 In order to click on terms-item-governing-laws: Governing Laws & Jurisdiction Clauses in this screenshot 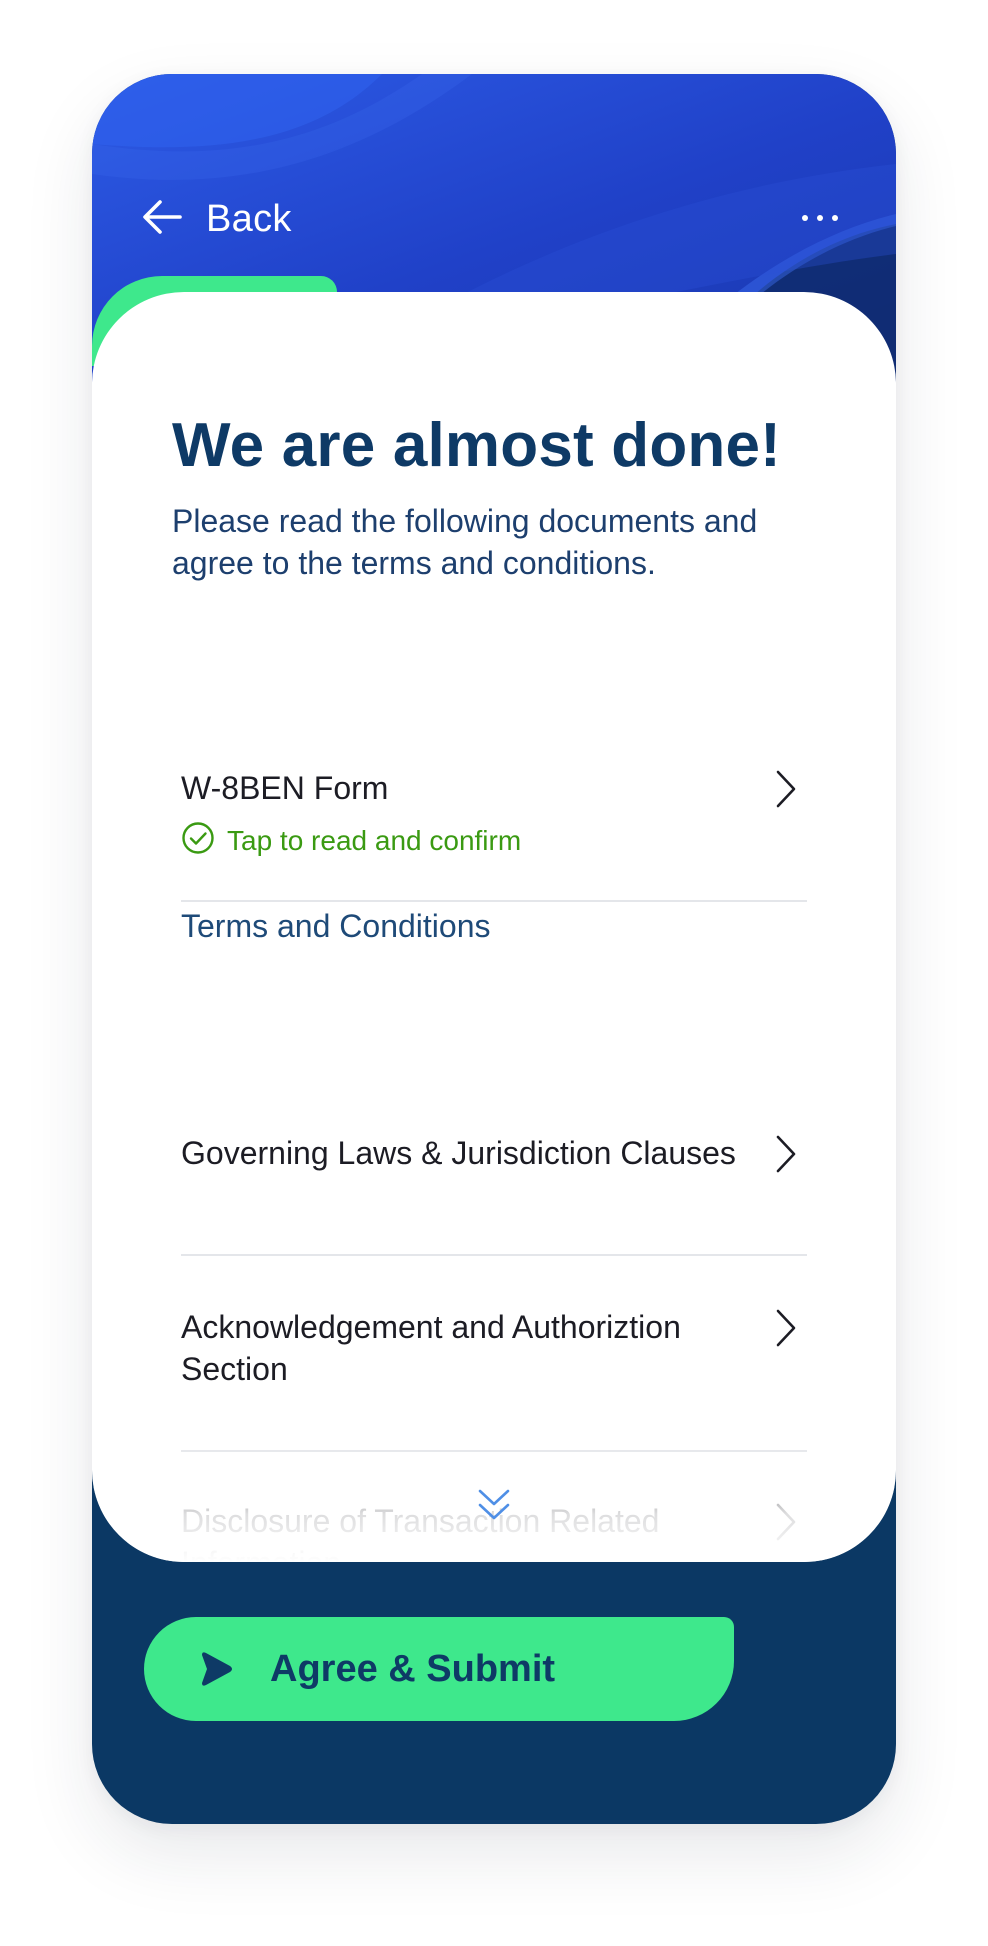, I will do `click(494, 1153)`.